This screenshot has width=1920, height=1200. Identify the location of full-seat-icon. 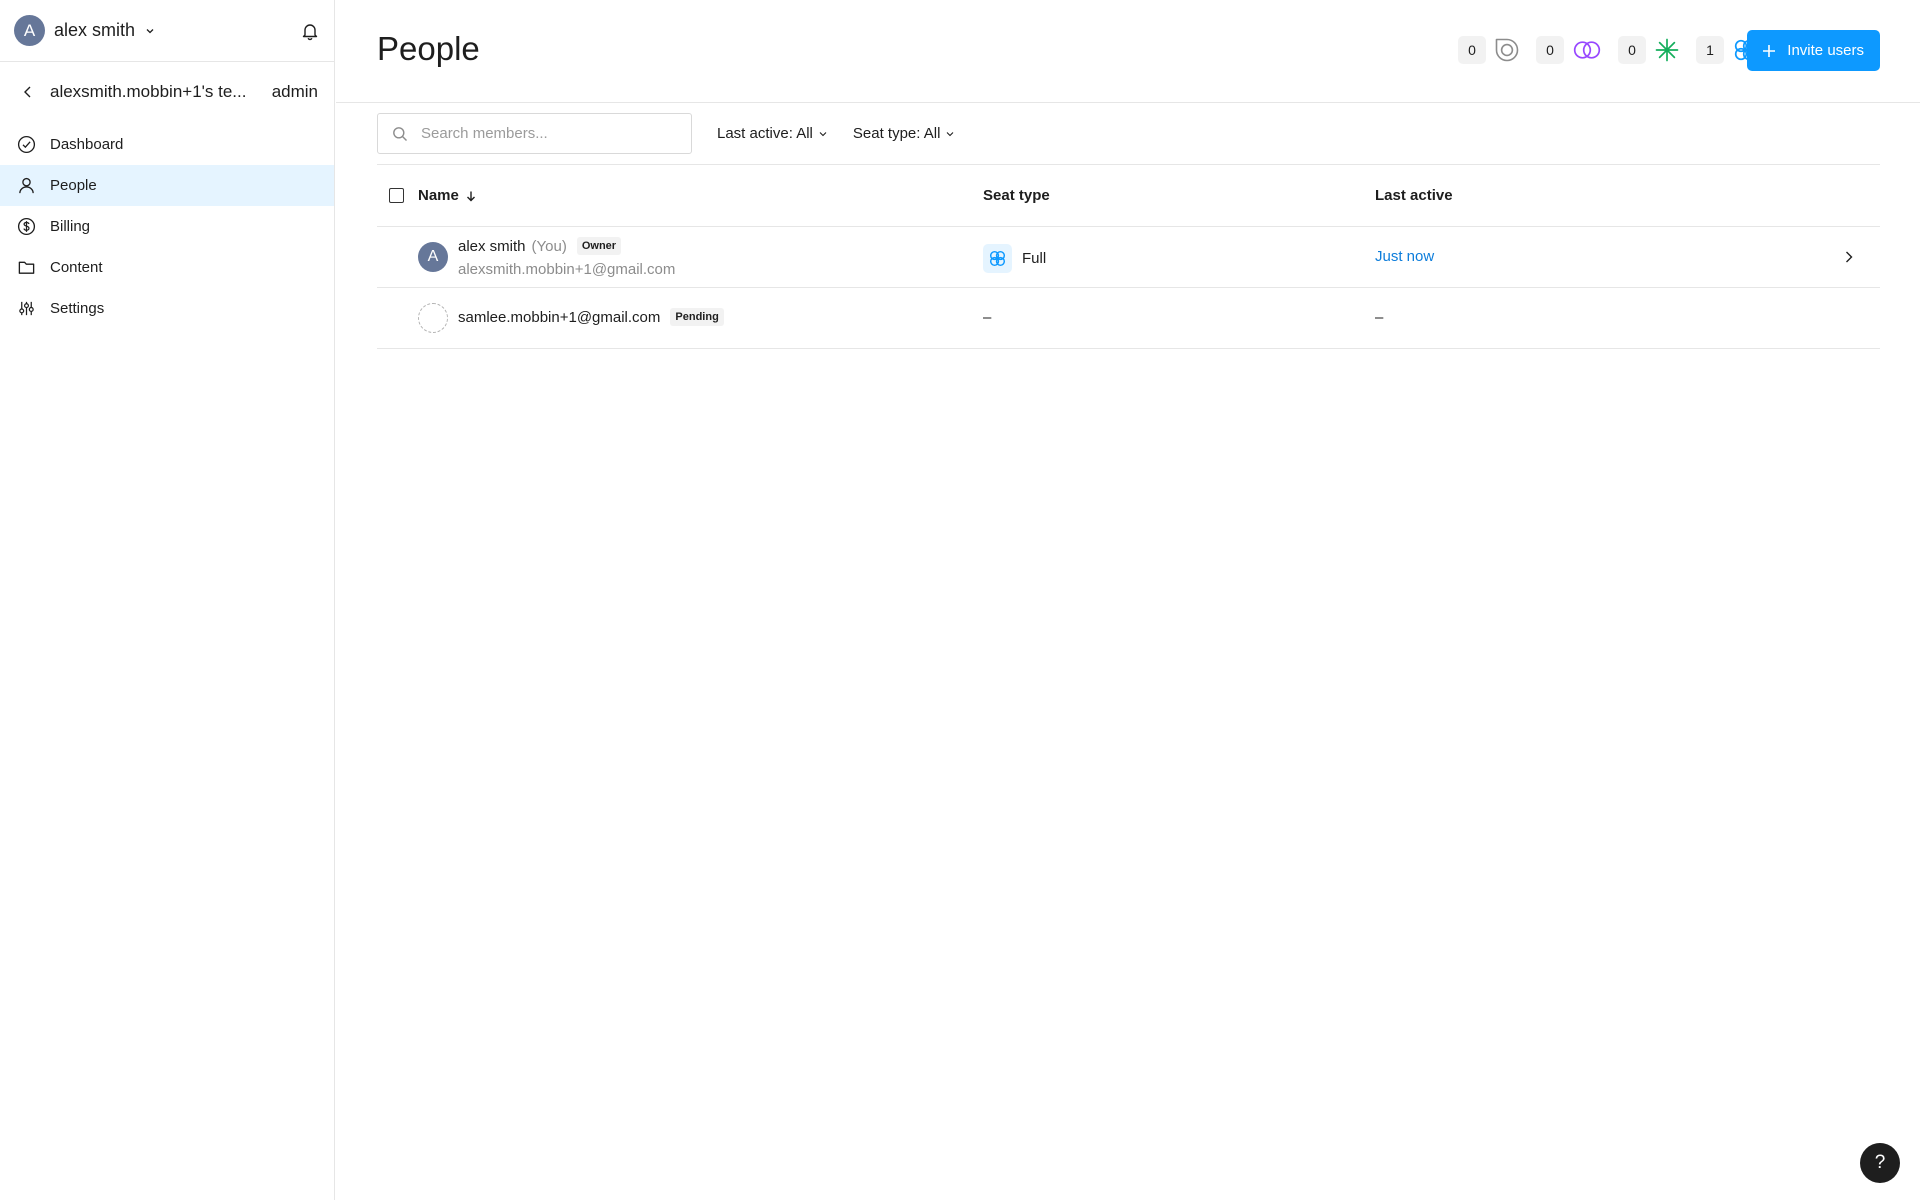
(997, 258).